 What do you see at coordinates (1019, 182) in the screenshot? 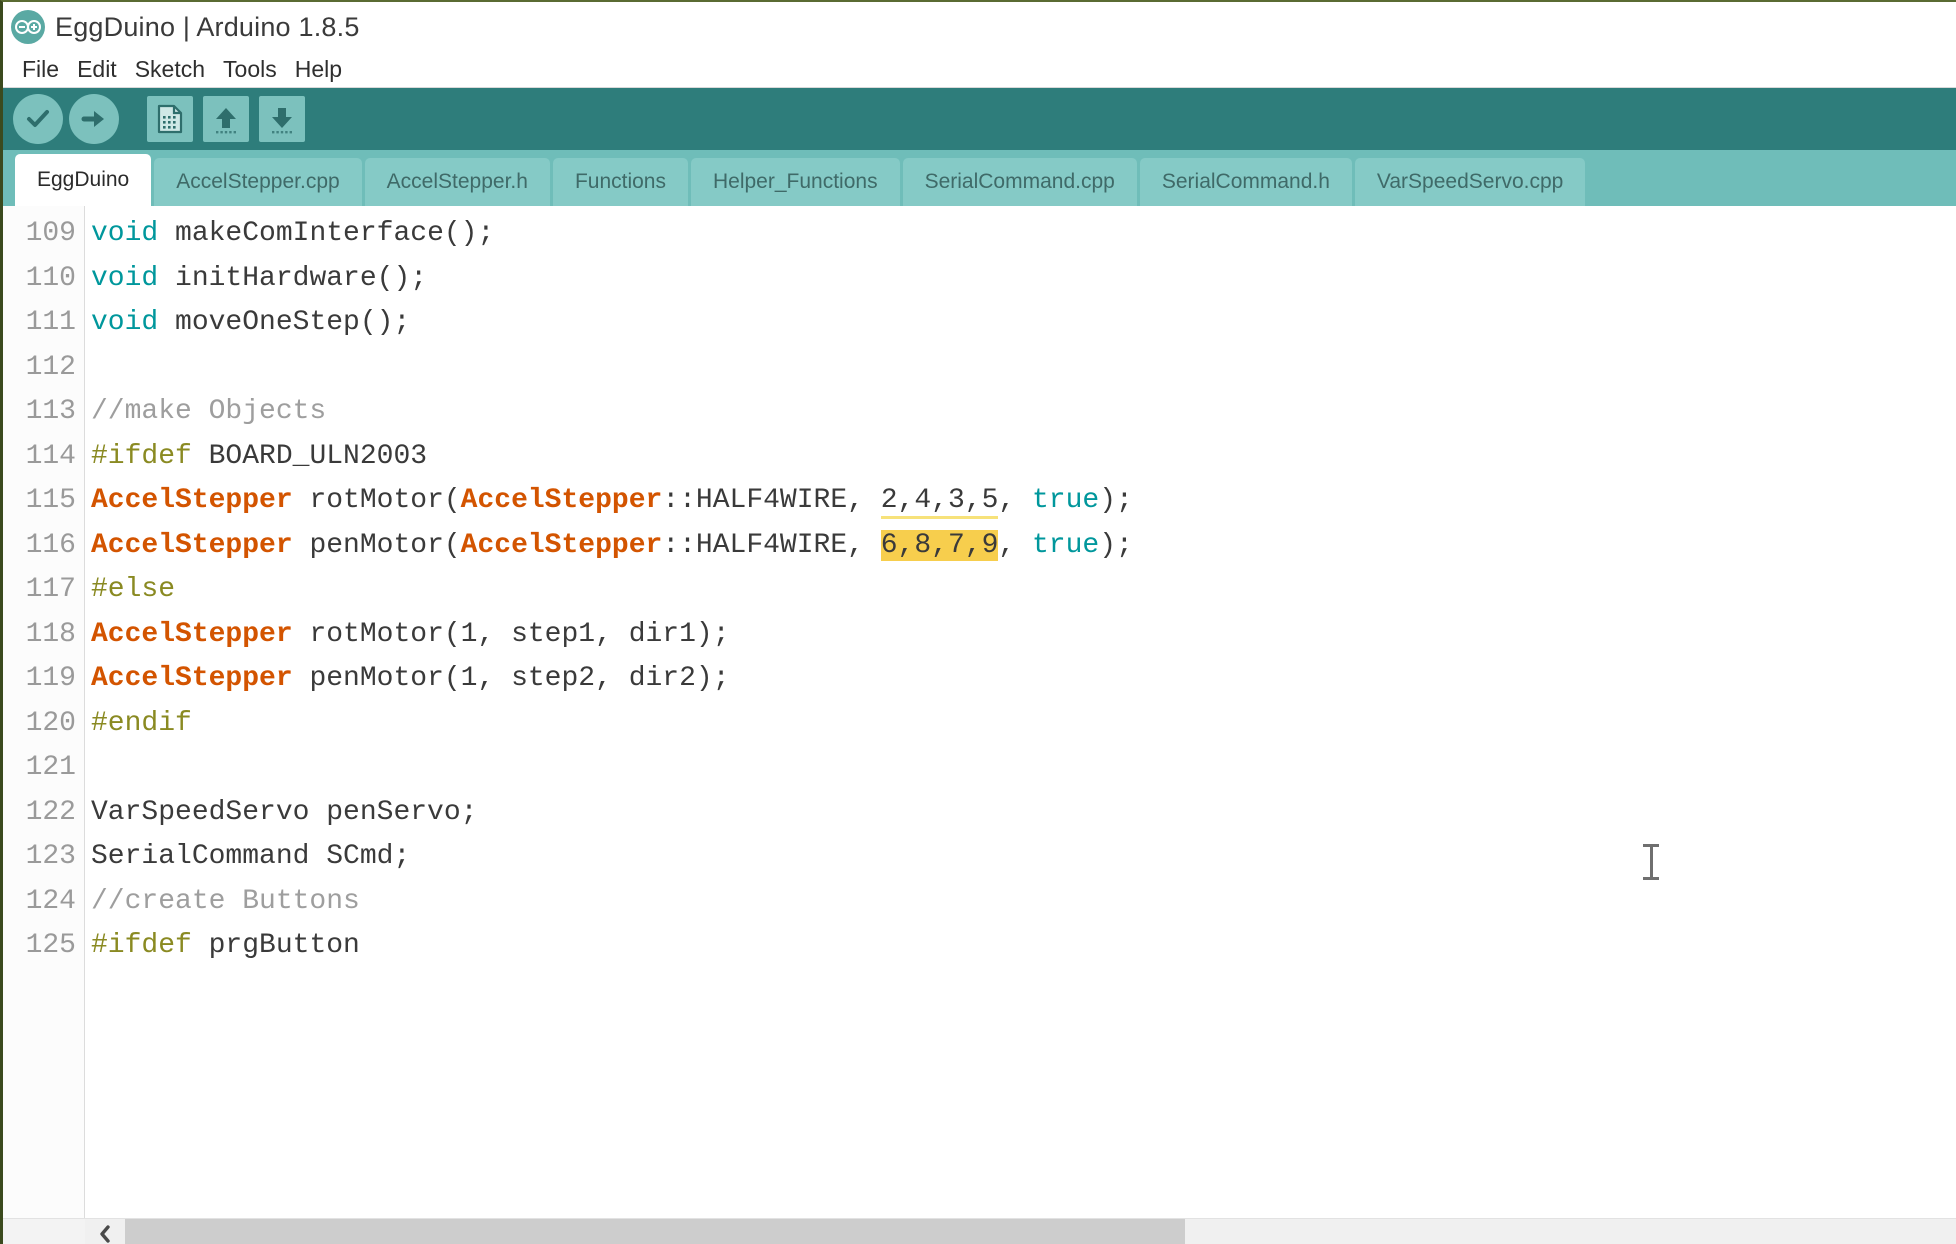
I see `tab-serialcommand-cpp: SerialCommand.cpp` at bounding box center [1019, 182].